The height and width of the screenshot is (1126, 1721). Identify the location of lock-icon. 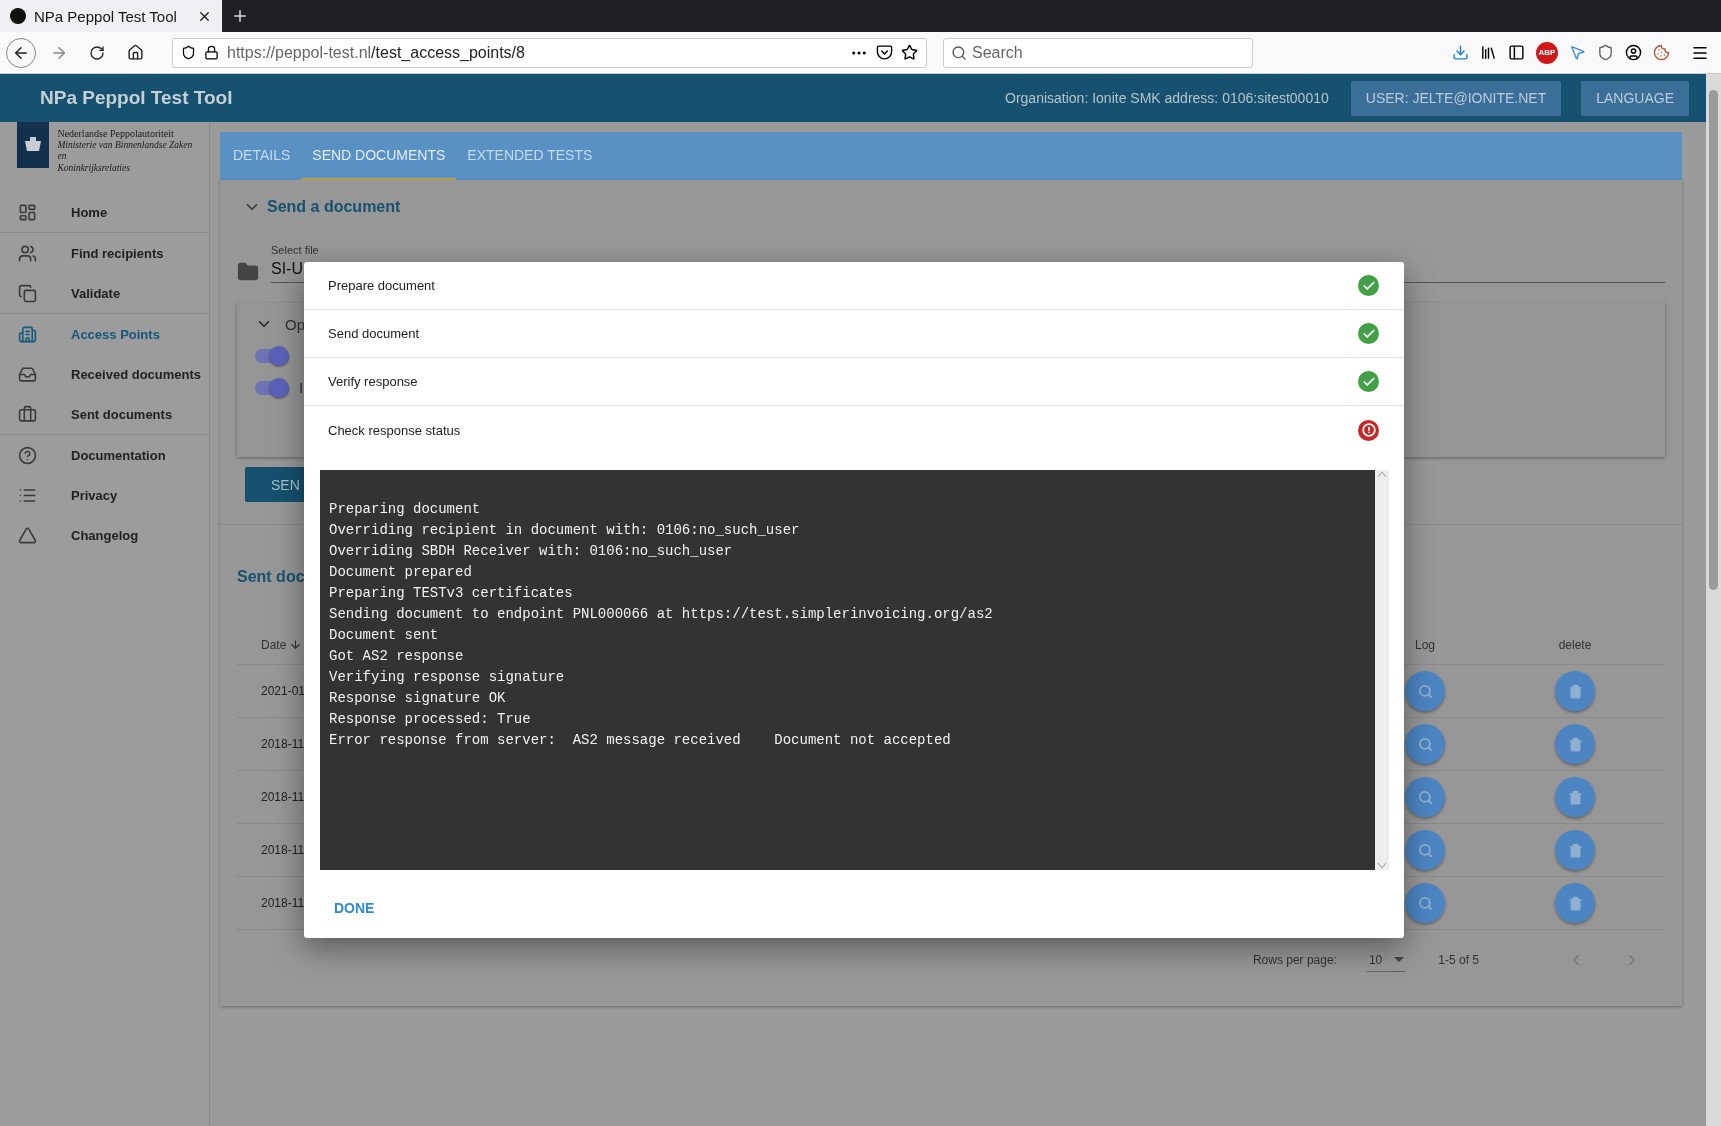
(211, 52).